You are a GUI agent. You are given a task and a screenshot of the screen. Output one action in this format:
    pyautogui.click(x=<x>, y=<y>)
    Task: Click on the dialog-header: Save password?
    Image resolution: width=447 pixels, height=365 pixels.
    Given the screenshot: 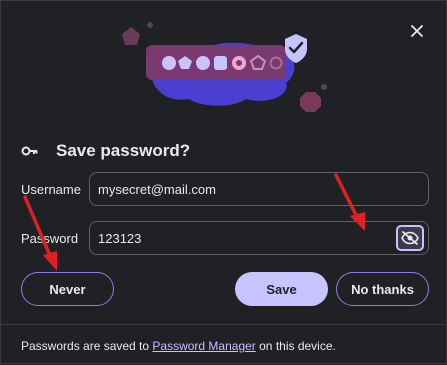 What is the action you would take?
    pyautogui.click(x=105, y=151)
    